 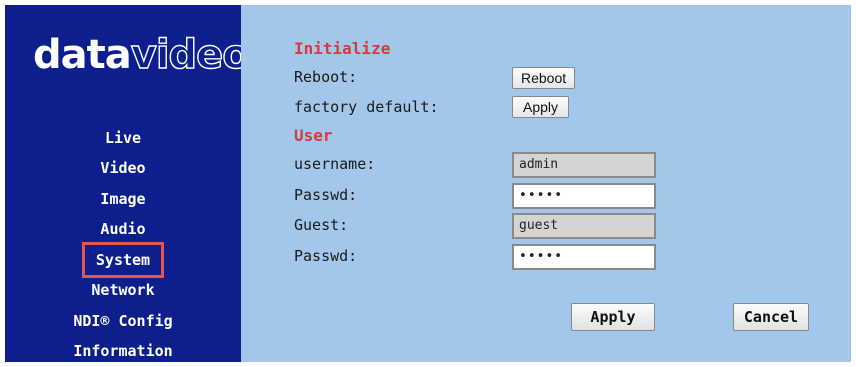 I want to click on datavideo-logo: datavideo, so click(x=141, y=54).